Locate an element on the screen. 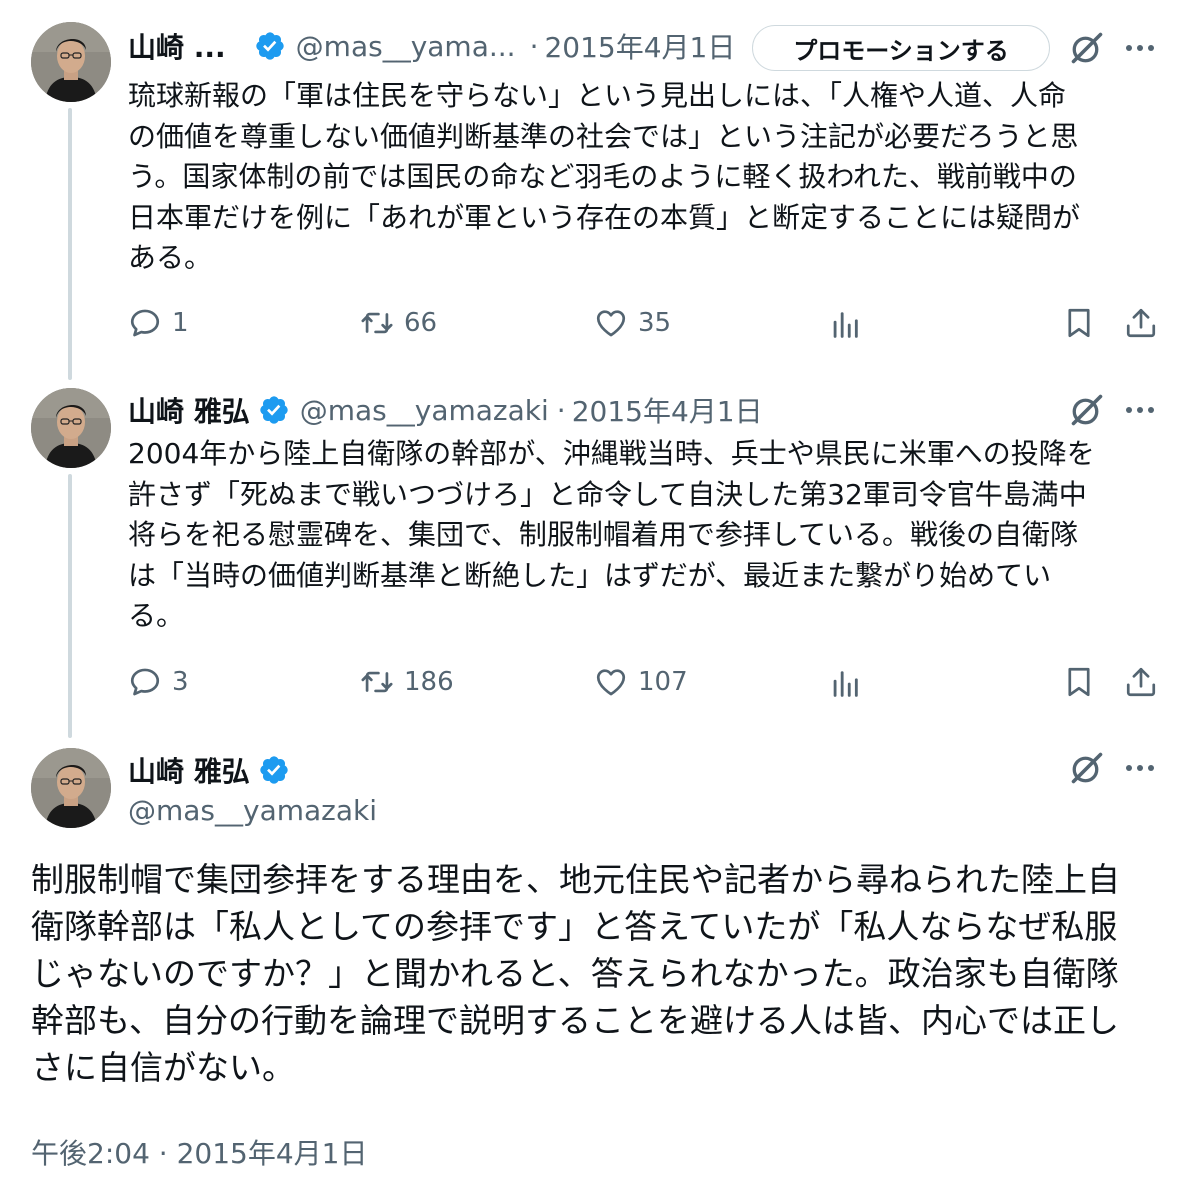 The height and width of the screenshot is (1200, 1191). tweet-timestamp: 午後2:04 · 2015年4月1日 is located at coordinates (199, 1152).